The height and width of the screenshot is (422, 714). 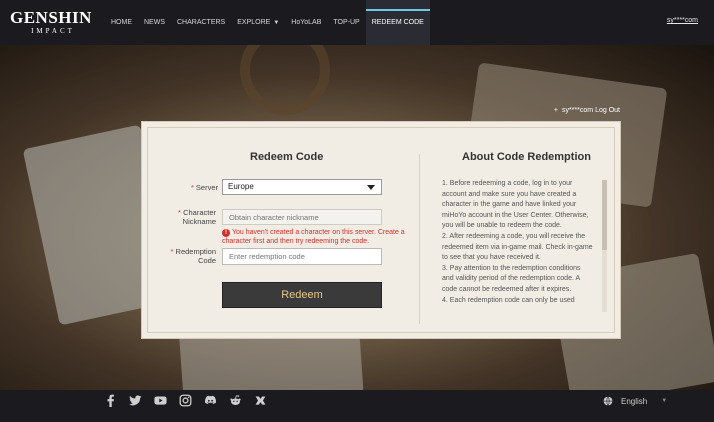 What do you see at coordinates (210, 400) in the screenshot?
I see `discord-icon` at bounding box center [210, 400].